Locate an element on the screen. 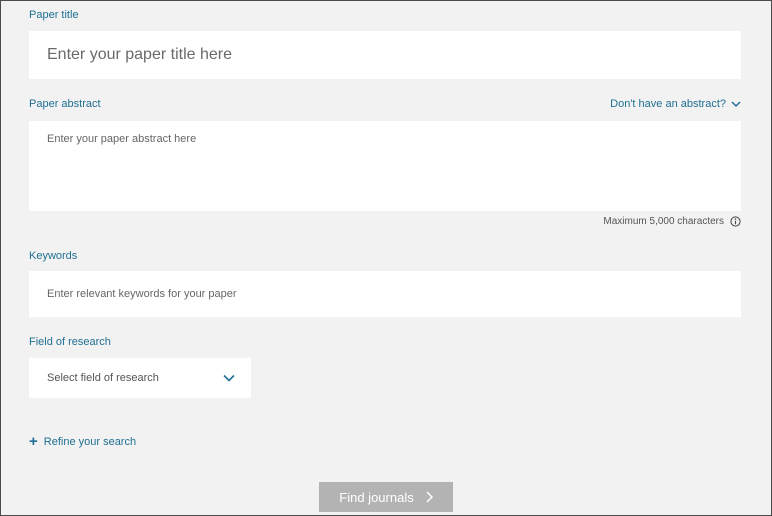  no-abstract-link: Don't have an abstract? is located at coordinates (675, 104).